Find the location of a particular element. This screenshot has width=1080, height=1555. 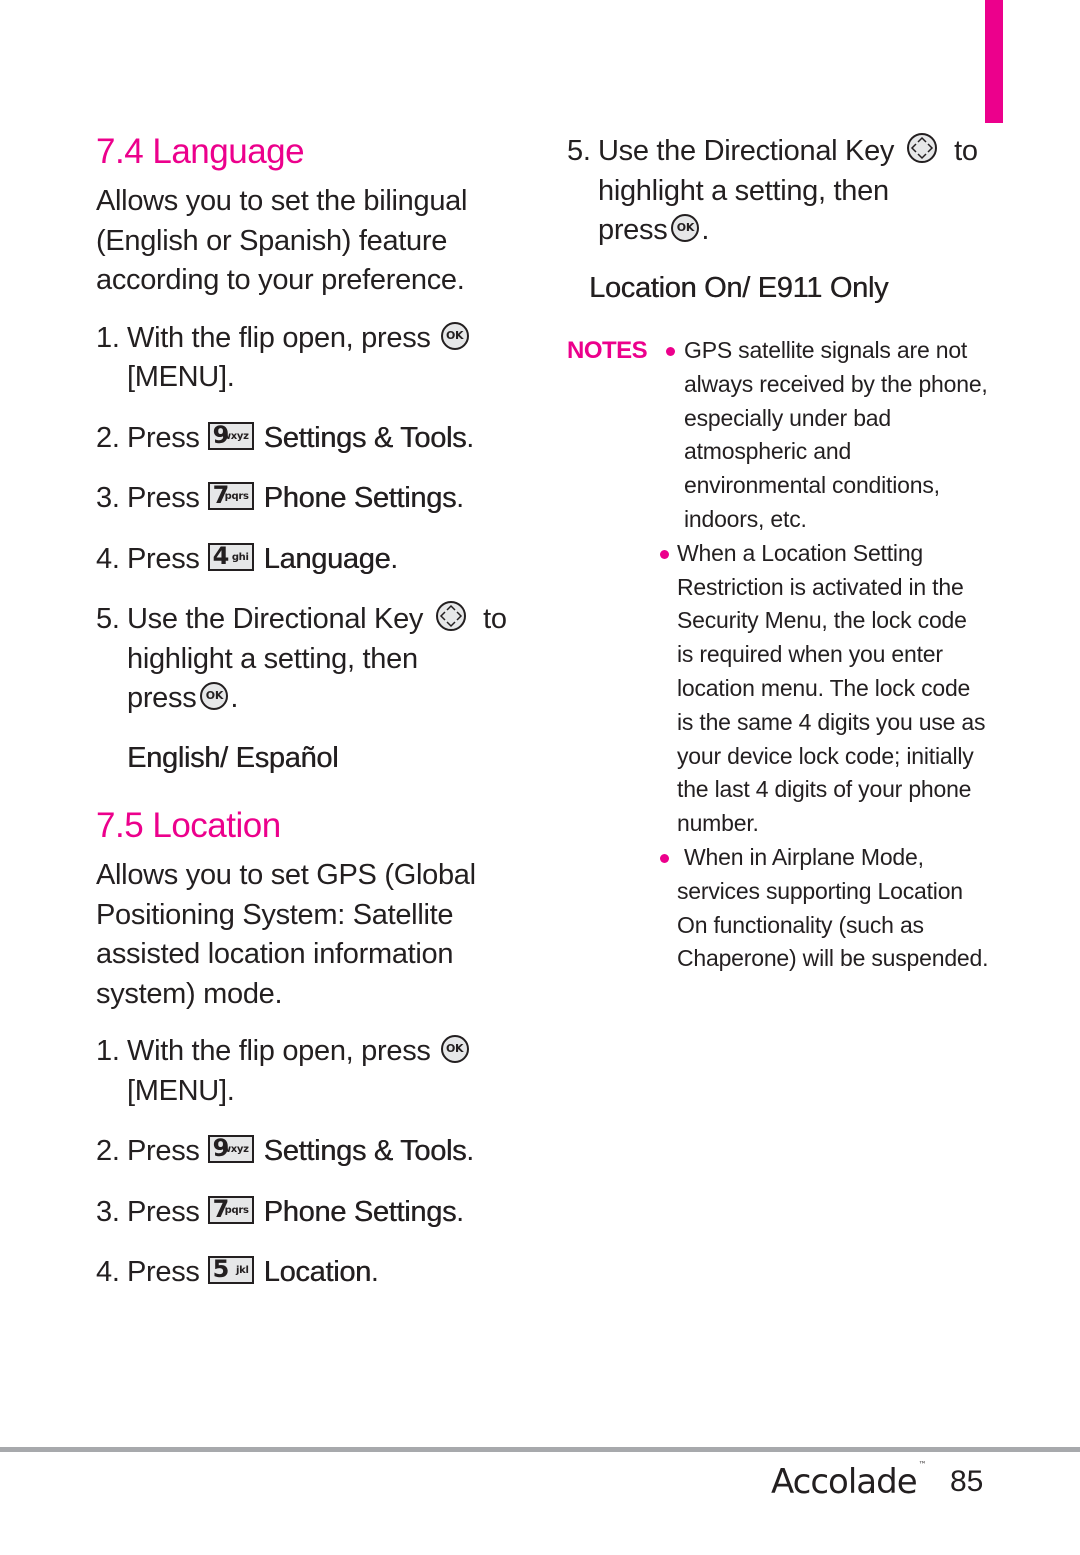

note-line: number. is located at coordinates (718, 823).